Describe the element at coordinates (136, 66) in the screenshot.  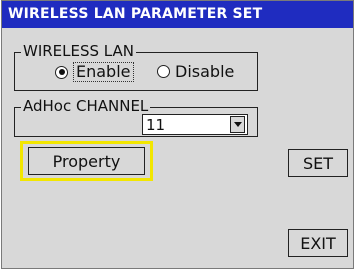
I see `wireless-lan-group: WIRELESS LAN Enable Disable` at that location.